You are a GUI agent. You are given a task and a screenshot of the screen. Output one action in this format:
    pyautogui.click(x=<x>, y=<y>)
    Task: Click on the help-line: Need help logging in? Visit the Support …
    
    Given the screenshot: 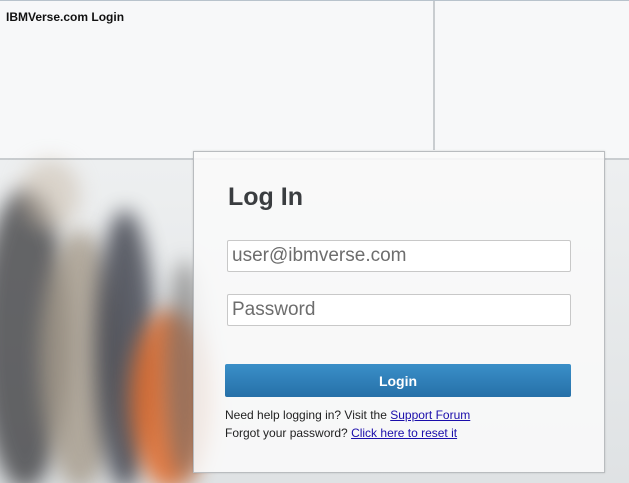 What is the action you would take?
    pyautogui.click(x=347, y=415)
    